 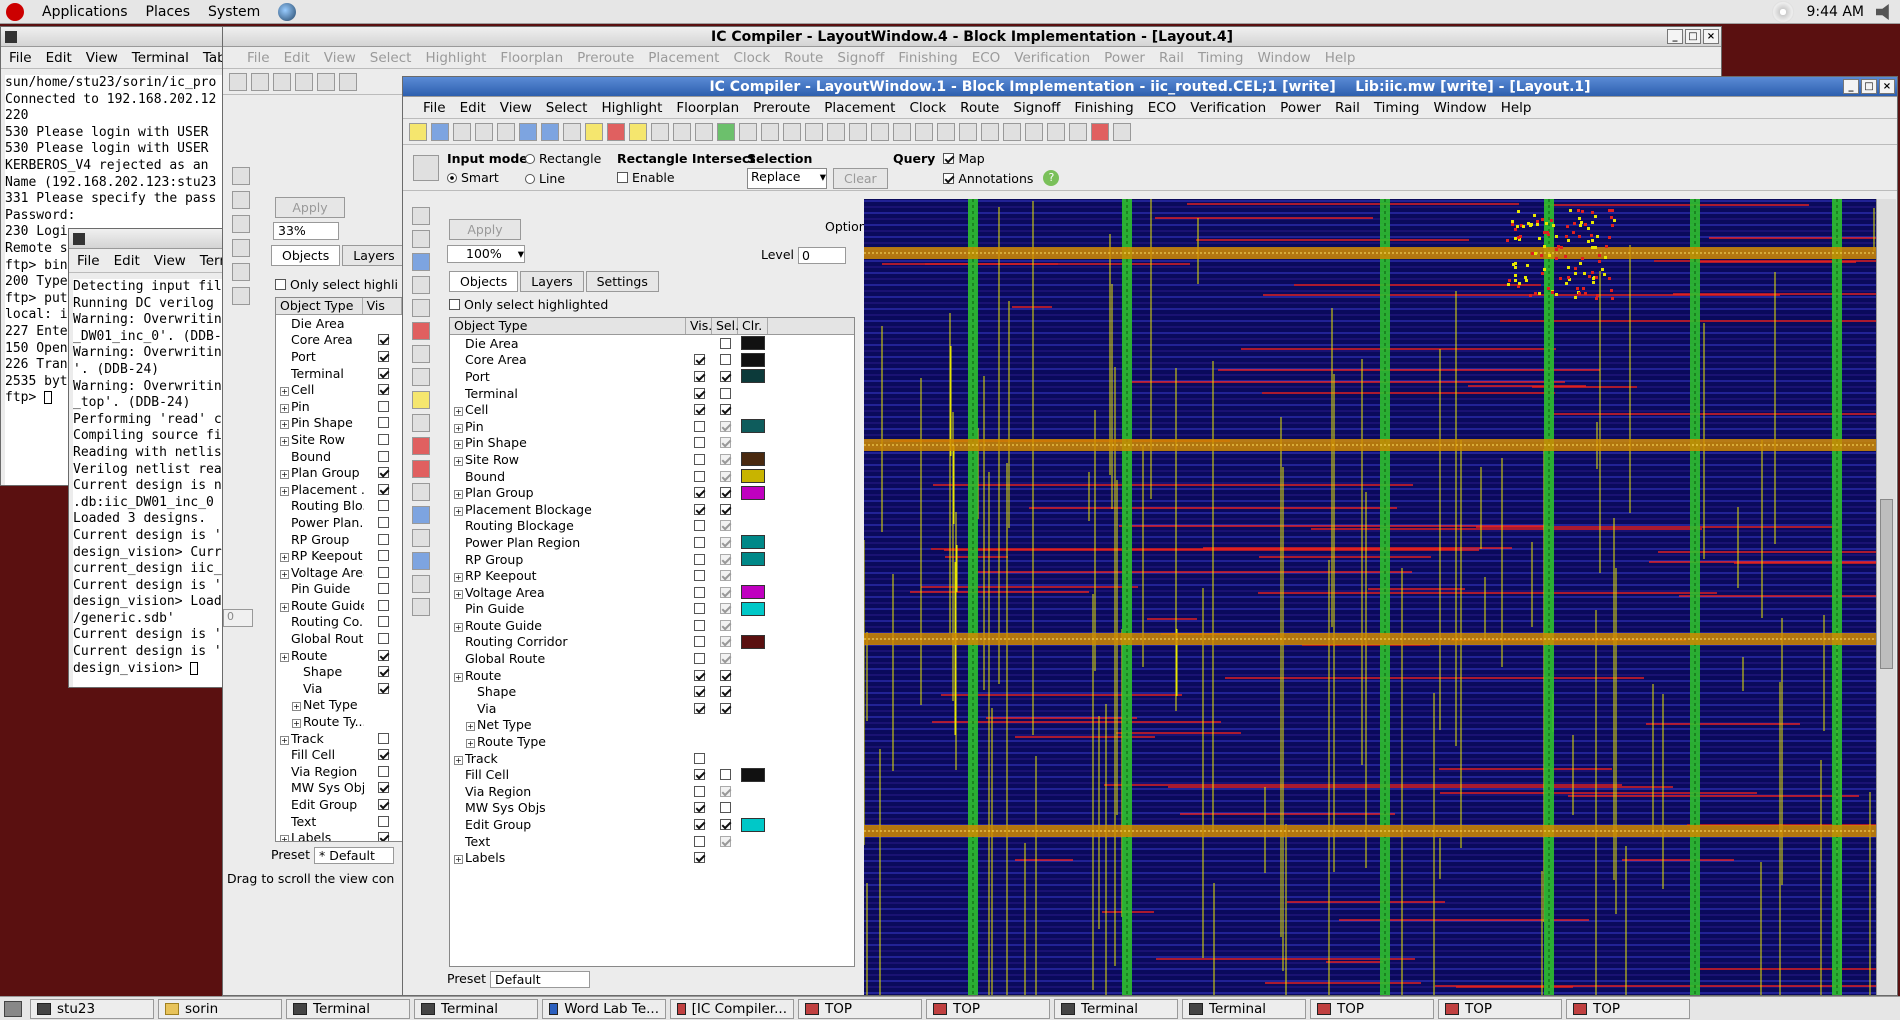 What do you see at coordinates (946, 131) in the screenshot?
I see `camera-icon` at bounding box center [946, 131].